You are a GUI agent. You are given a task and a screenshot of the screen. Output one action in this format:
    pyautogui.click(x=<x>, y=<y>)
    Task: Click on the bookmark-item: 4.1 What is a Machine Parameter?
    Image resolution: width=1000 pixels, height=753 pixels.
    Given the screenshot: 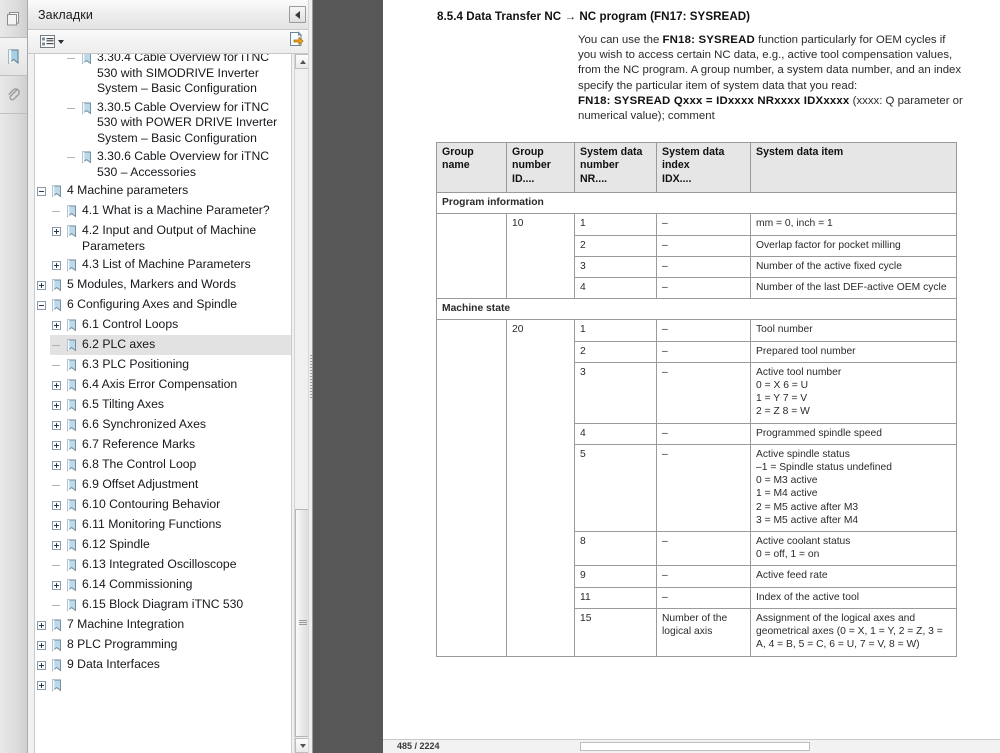 What is the action you would take?
    pyautogui.click(x=170, y=211)
    